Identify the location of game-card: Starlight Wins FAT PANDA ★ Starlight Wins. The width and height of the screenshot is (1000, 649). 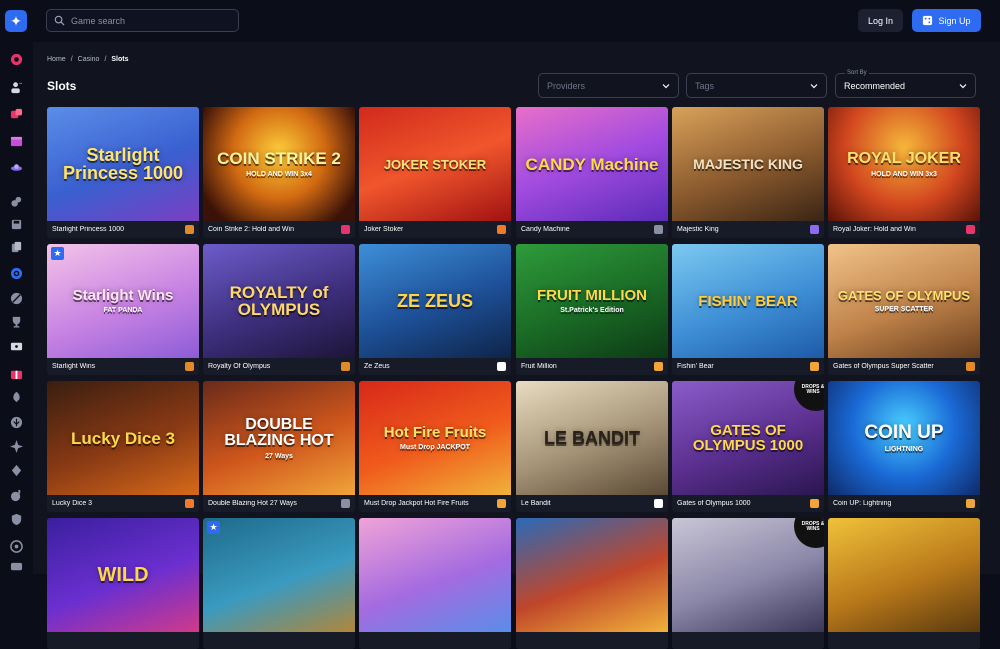
(123, 309).